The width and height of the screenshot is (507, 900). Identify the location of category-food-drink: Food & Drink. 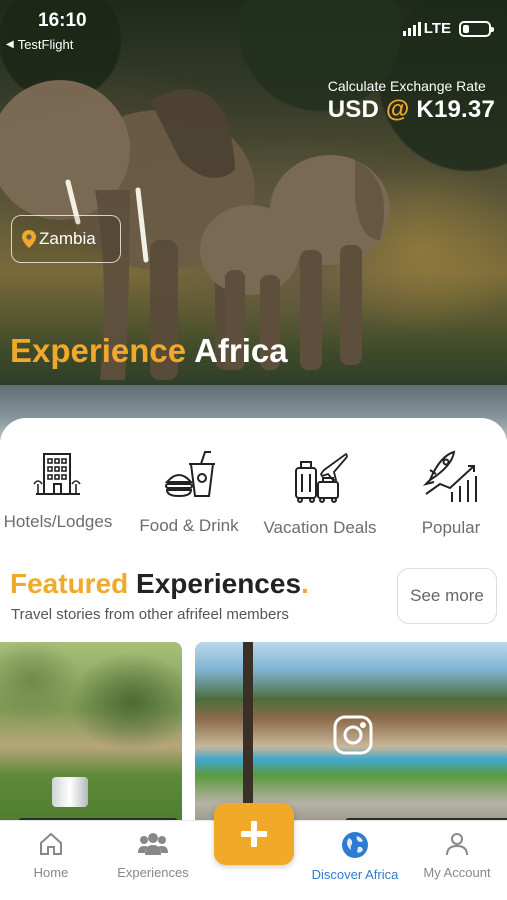
(189, 493).